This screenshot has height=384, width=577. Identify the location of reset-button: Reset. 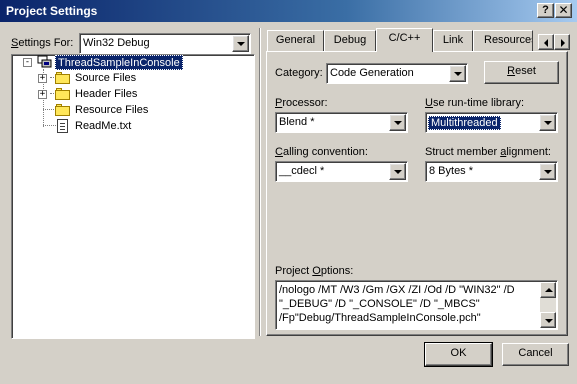
(521, 72).